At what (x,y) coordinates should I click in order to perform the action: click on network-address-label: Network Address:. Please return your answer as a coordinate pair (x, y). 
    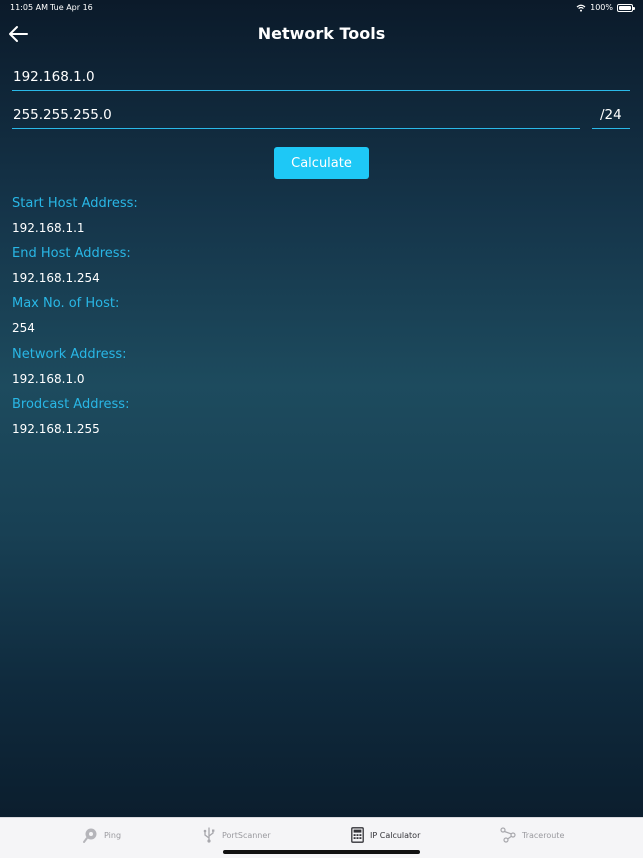
    Looking at the image, I should click on (69, 354).